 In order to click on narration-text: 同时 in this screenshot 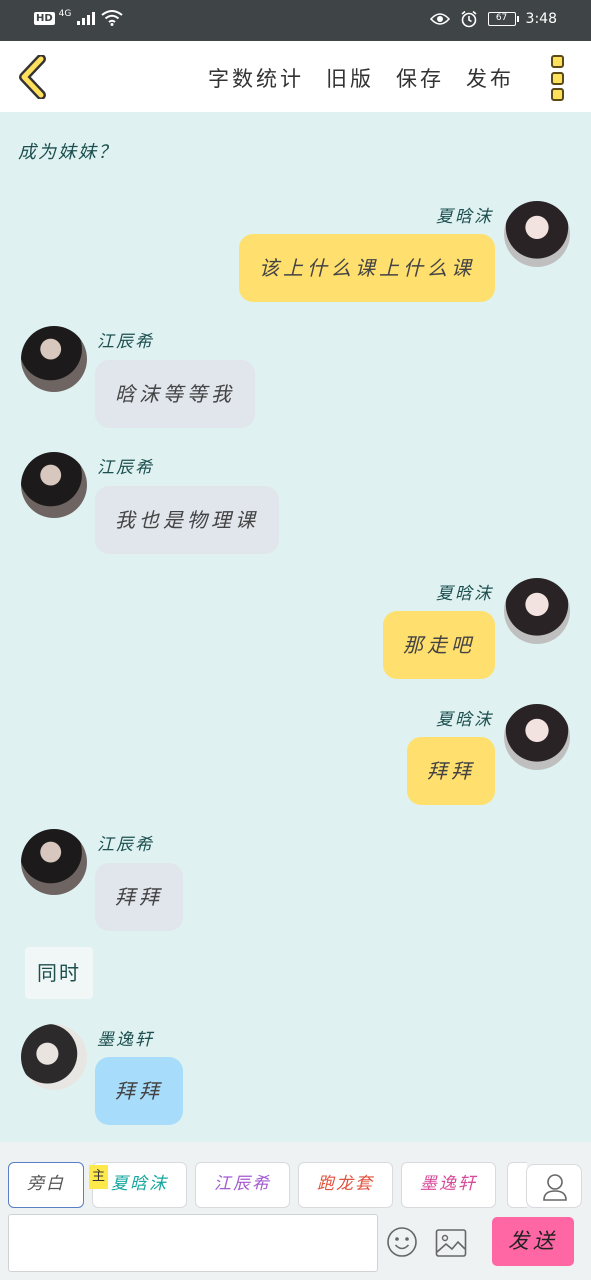, I will do `click(59, 973)`.